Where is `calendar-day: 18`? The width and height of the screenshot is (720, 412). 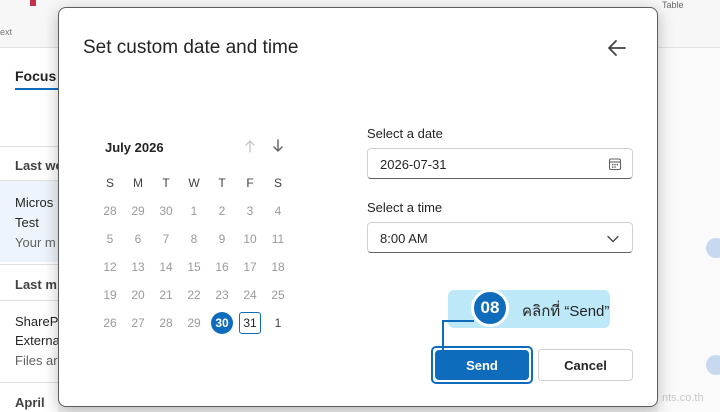
calendar-day: 18 is located at coordinates (278, 267).